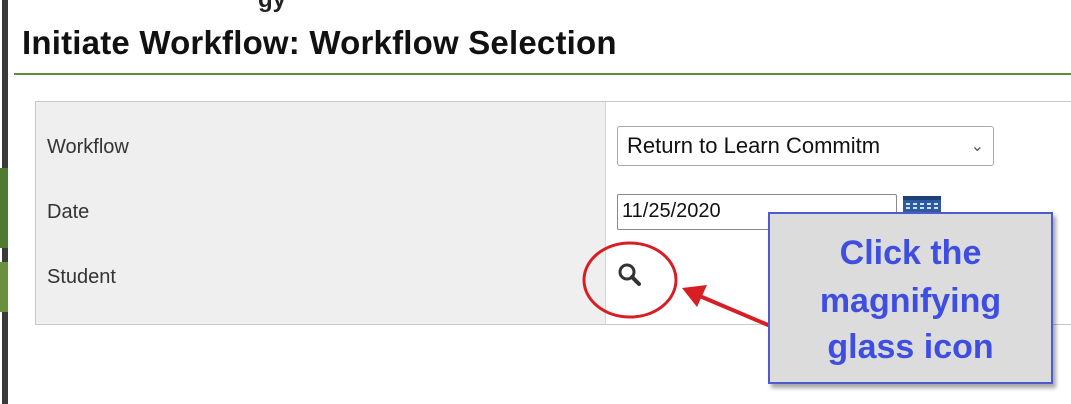 The image size is (1071, 404). I want to click on date-label: Date, so click(68, 212).